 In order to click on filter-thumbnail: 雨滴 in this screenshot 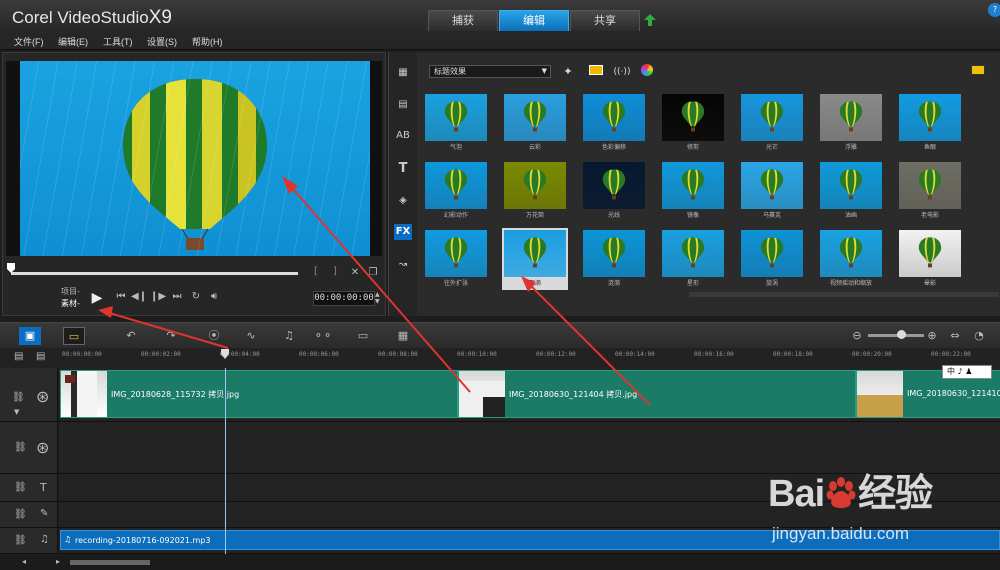, I will do `click(535, 259)`.